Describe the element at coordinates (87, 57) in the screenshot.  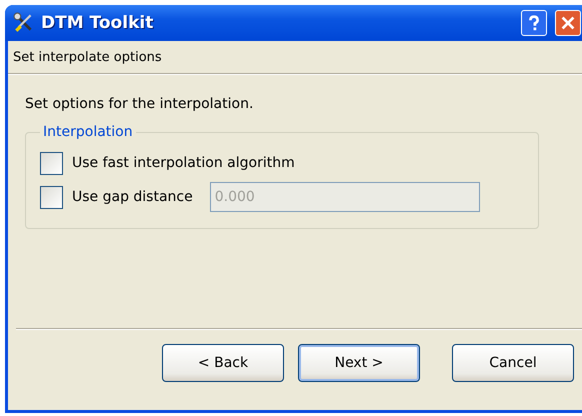
I see `page-heading: Set interpolate options` at that location.